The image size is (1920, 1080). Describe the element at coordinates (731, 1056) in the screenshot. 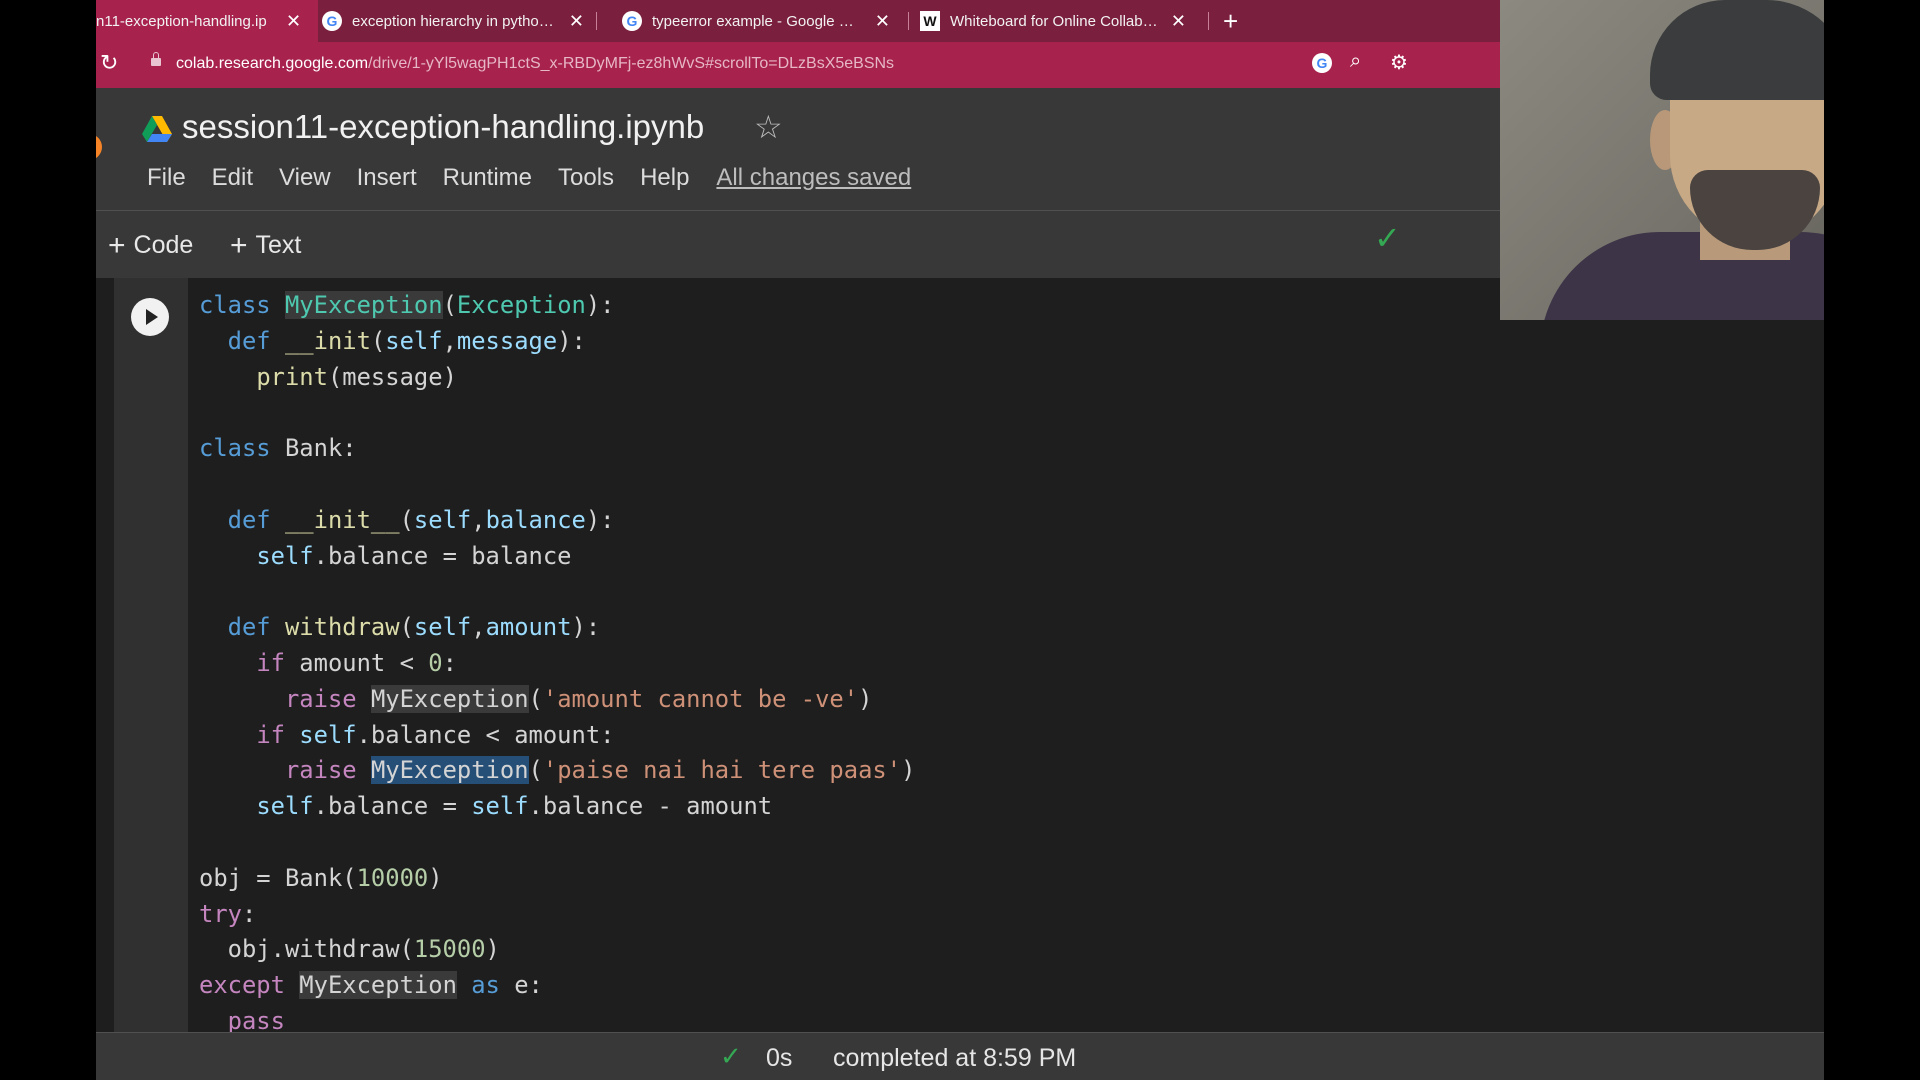

I see `completed-check-icon: ✓` at that location.